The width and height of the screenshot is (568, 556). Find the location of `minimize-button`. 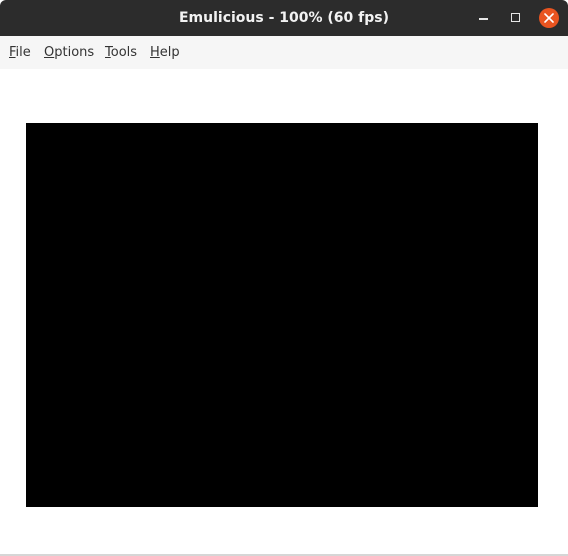

minimize-button is located at coordinates (484, 18).